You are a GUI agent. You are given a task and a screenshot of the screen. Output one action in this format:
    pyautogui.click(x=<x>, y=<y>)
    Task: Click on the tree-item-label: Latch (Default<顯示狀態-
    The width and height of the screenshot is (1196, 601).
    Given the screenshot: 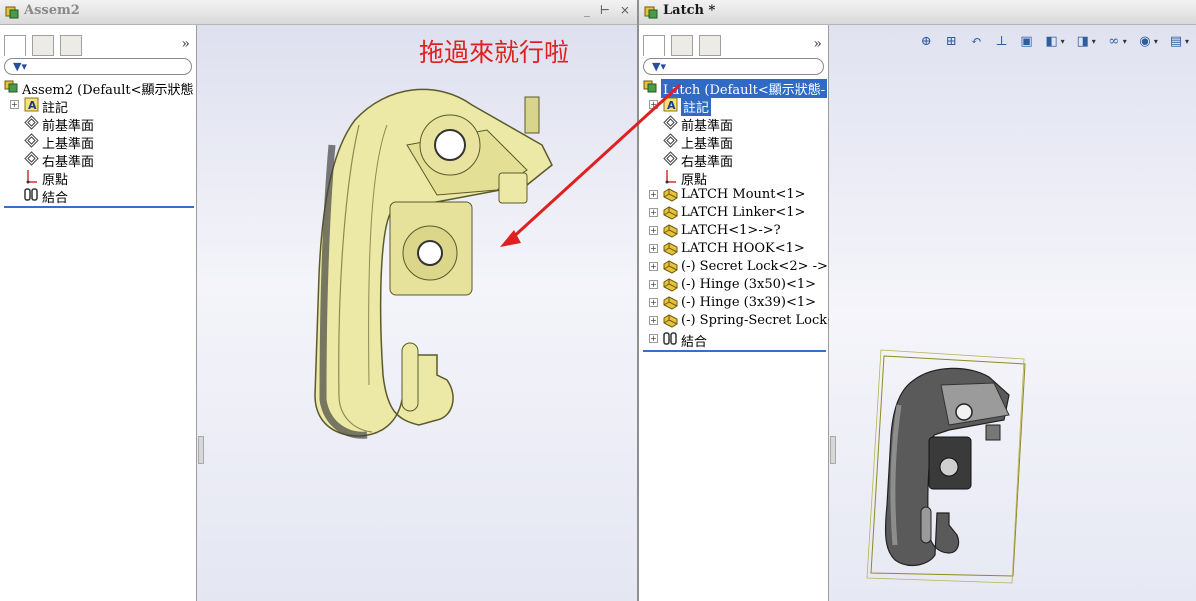 What is the action you would take?
    pyautogui.click(x=744, y=88)
    